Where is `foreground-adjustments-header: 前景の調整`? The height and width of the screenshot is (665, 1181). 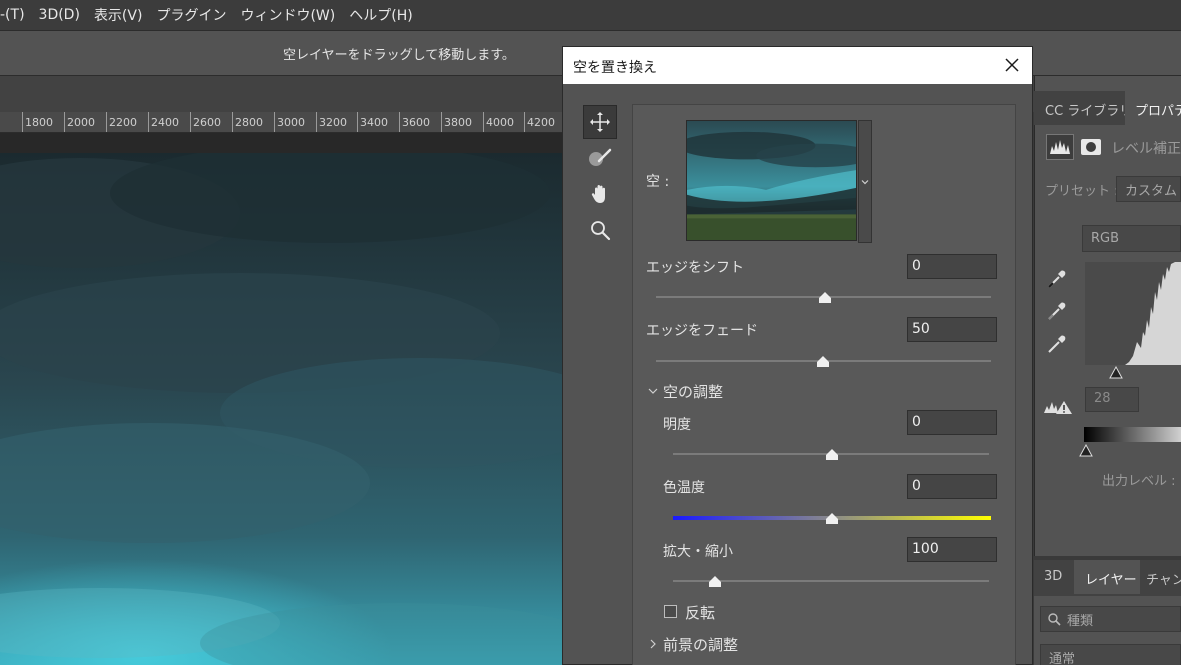
foreground-adjustments-header: 前景の調整 is located at coordinates (700, 644).